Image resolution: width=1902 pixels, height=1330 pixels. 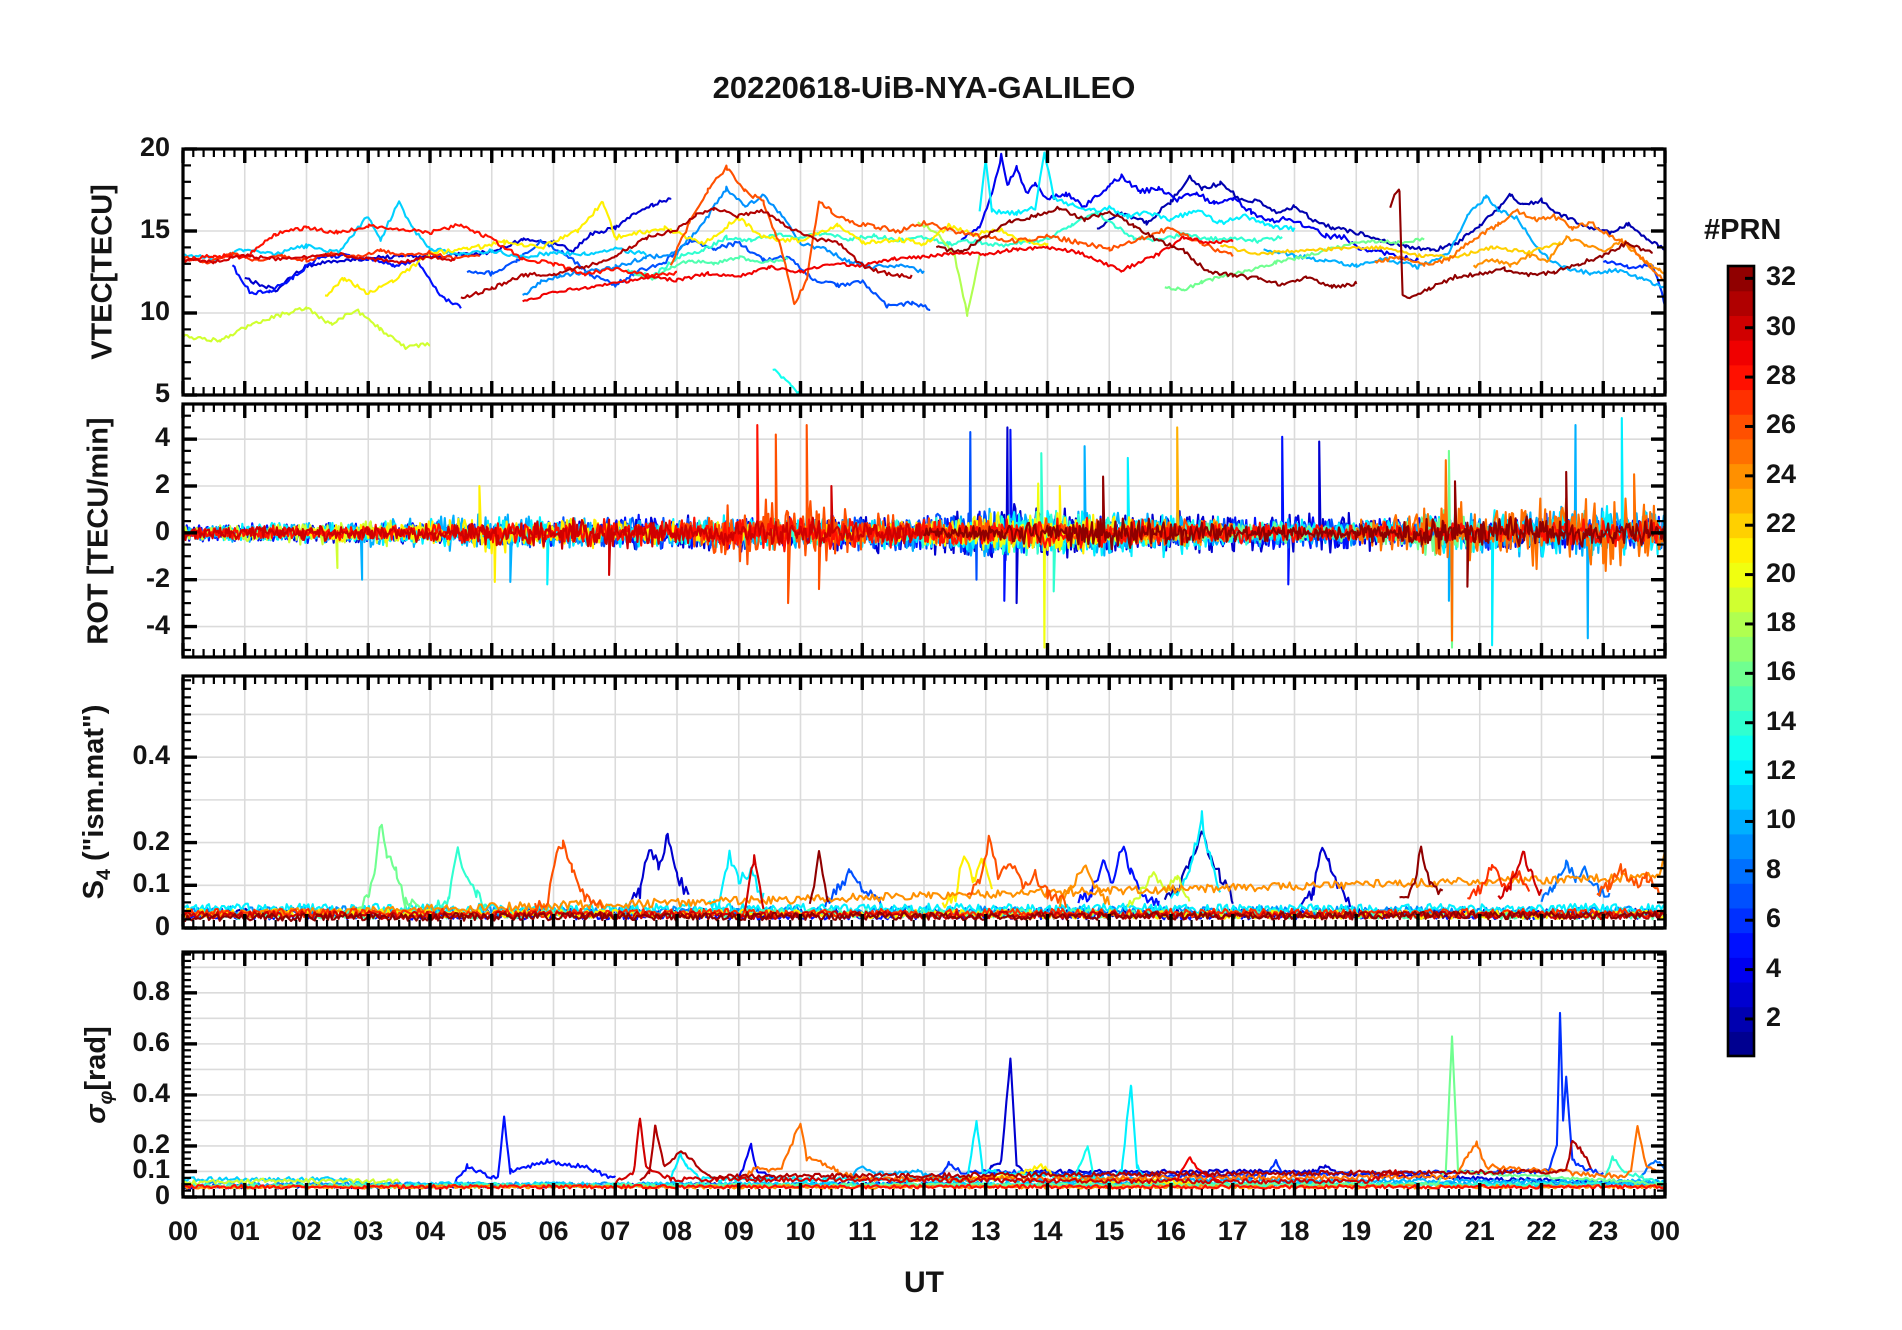 What do you see at coordinates (1109, 1231) in the screenshot?
I see `x-tick-15: 15` at bounding box center [1109, 1231].